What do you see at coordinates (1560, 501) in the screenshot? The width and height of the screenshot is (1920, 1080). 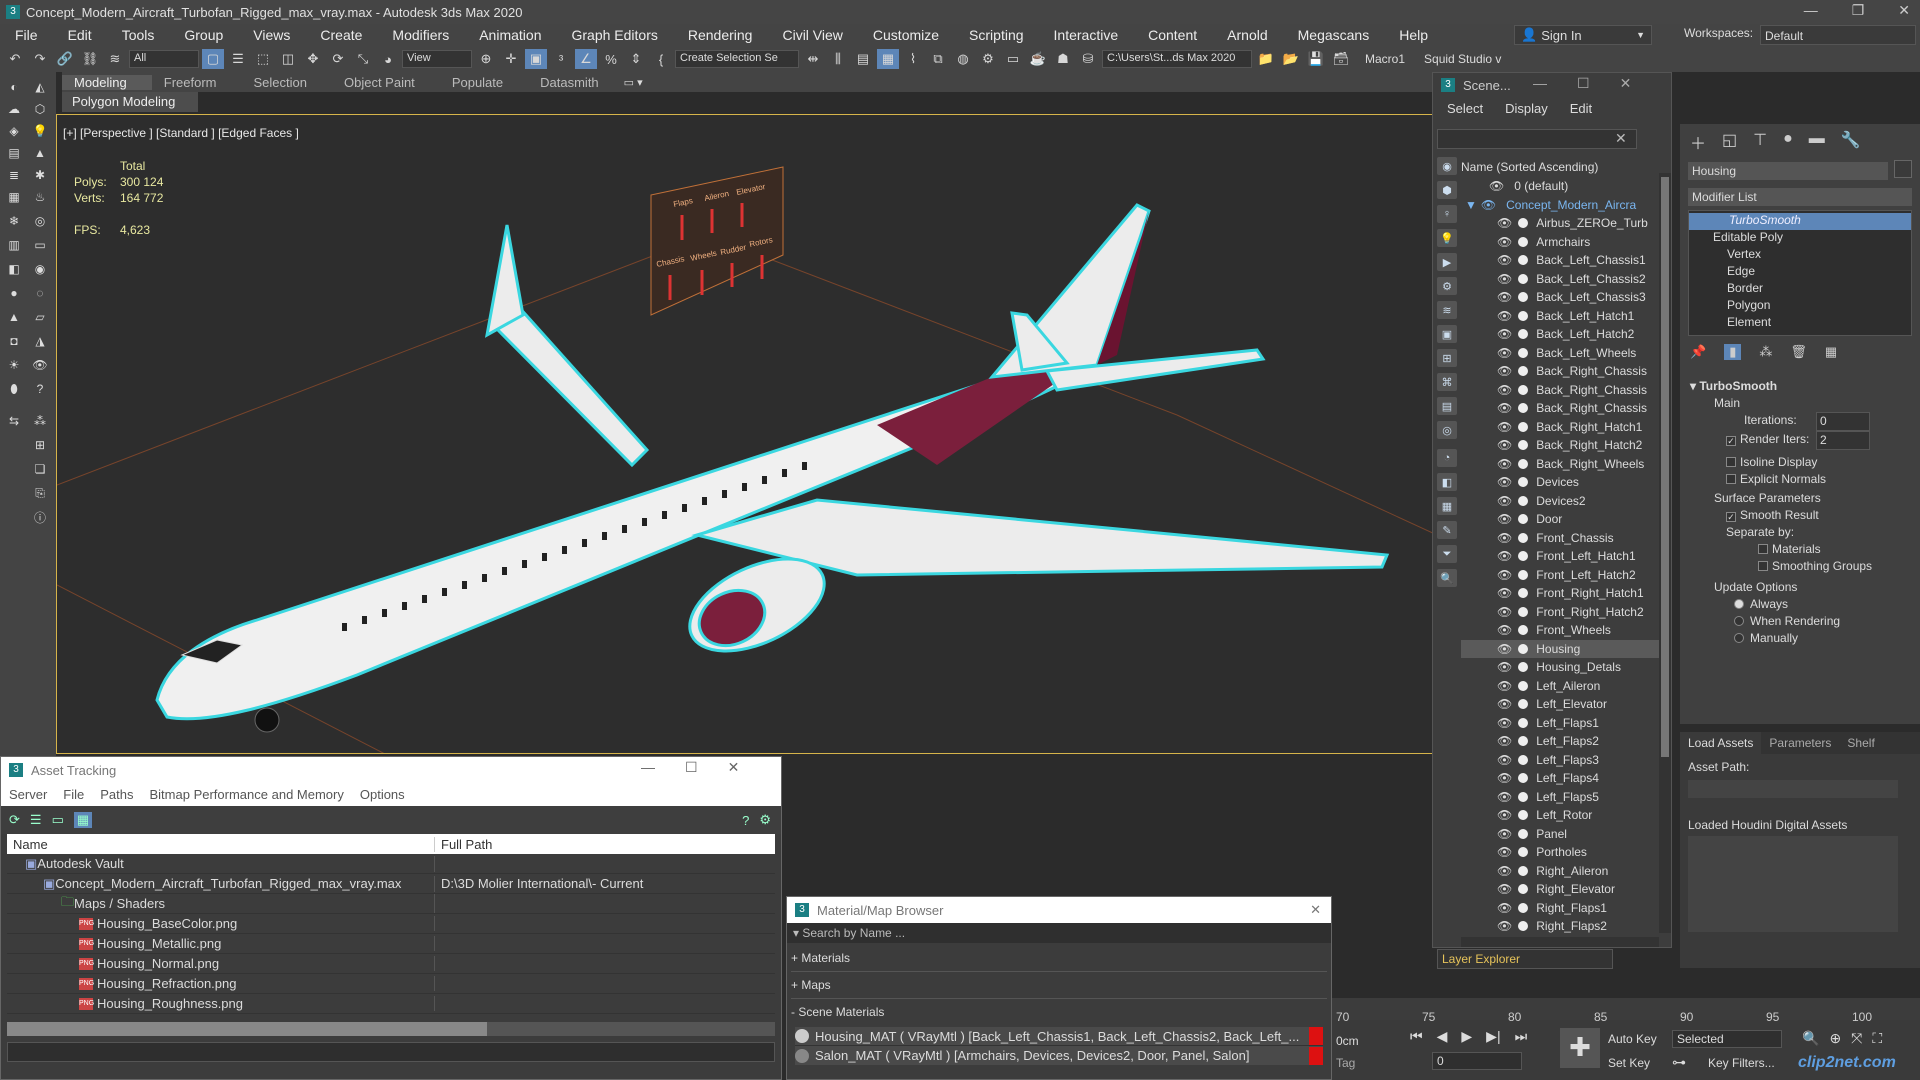 I see `scene-object-row: 👁 Devices2` at bounding box center [1560, 501].